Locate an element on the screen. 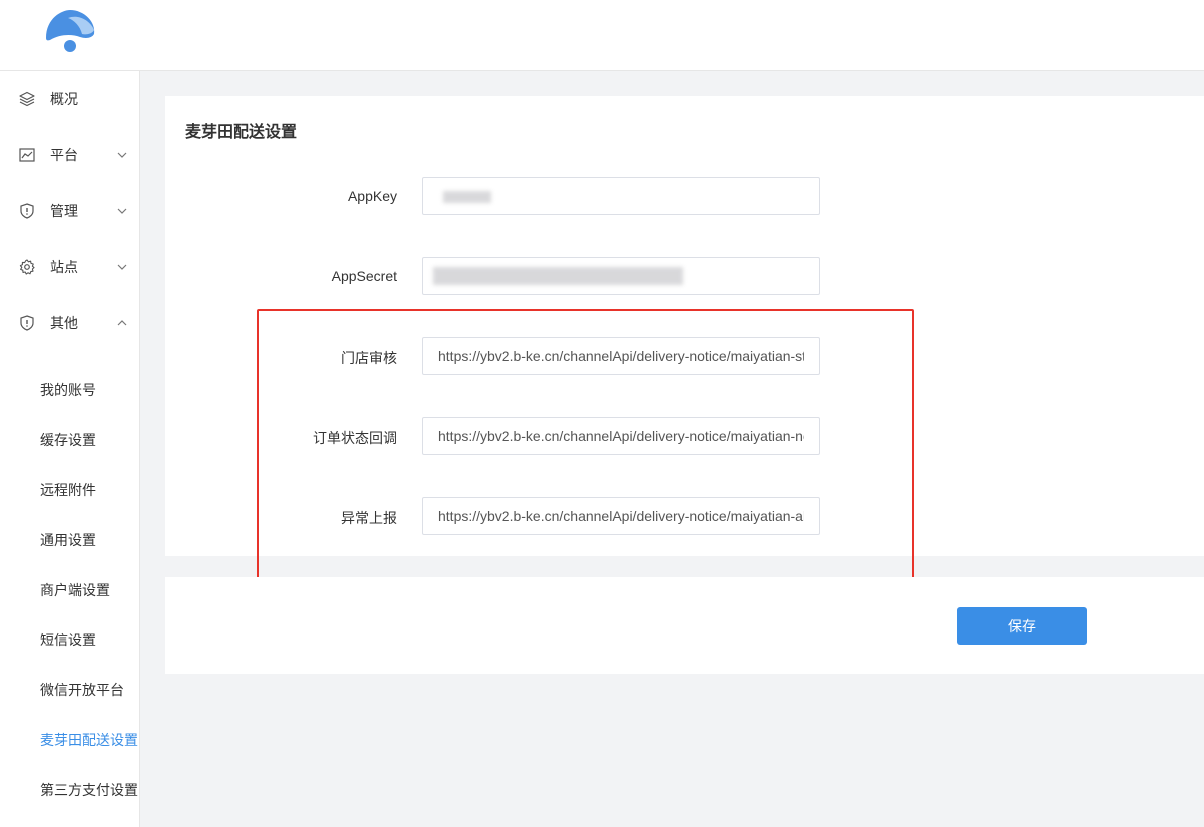 The width and height of the screenshot is (1204, 827). appsecret-label: AppSecret is located at coordinates (364, 276).